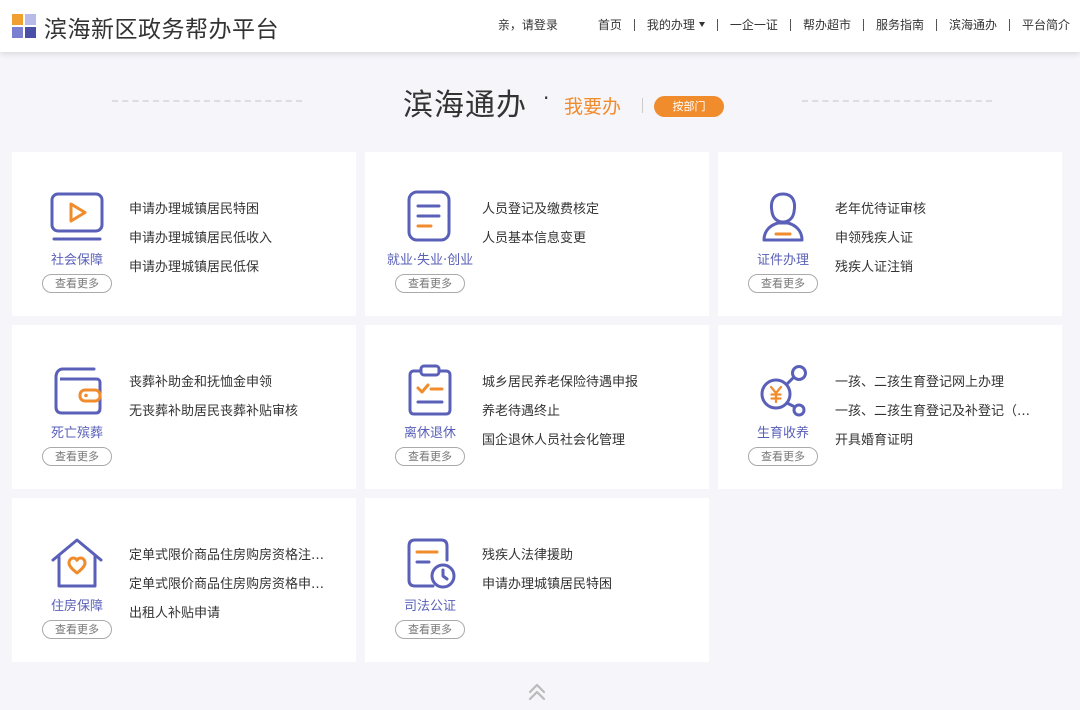 The height and width of the screenshot is (710, 1080). What do you see at coordinates (589, 238) in the screenshot?
I see `list-item: 人员基本信息变更` at bounding box center [589, 238].